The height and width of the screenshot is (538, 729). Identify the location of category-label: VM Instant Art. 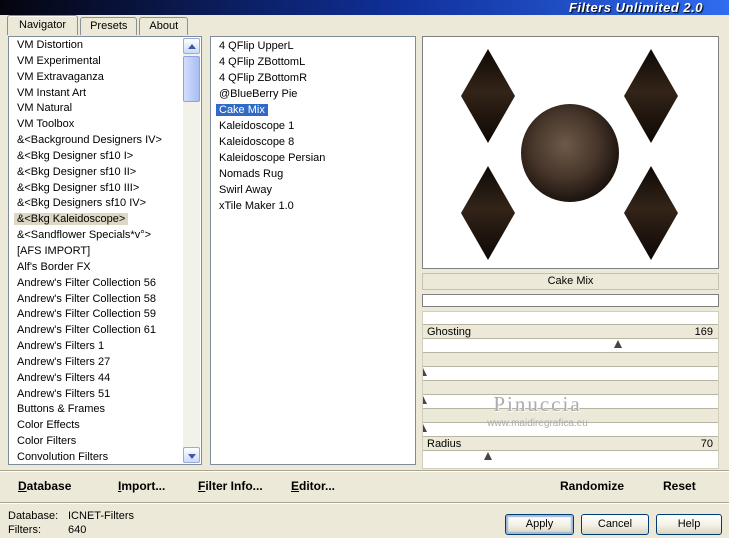
(52, 92).